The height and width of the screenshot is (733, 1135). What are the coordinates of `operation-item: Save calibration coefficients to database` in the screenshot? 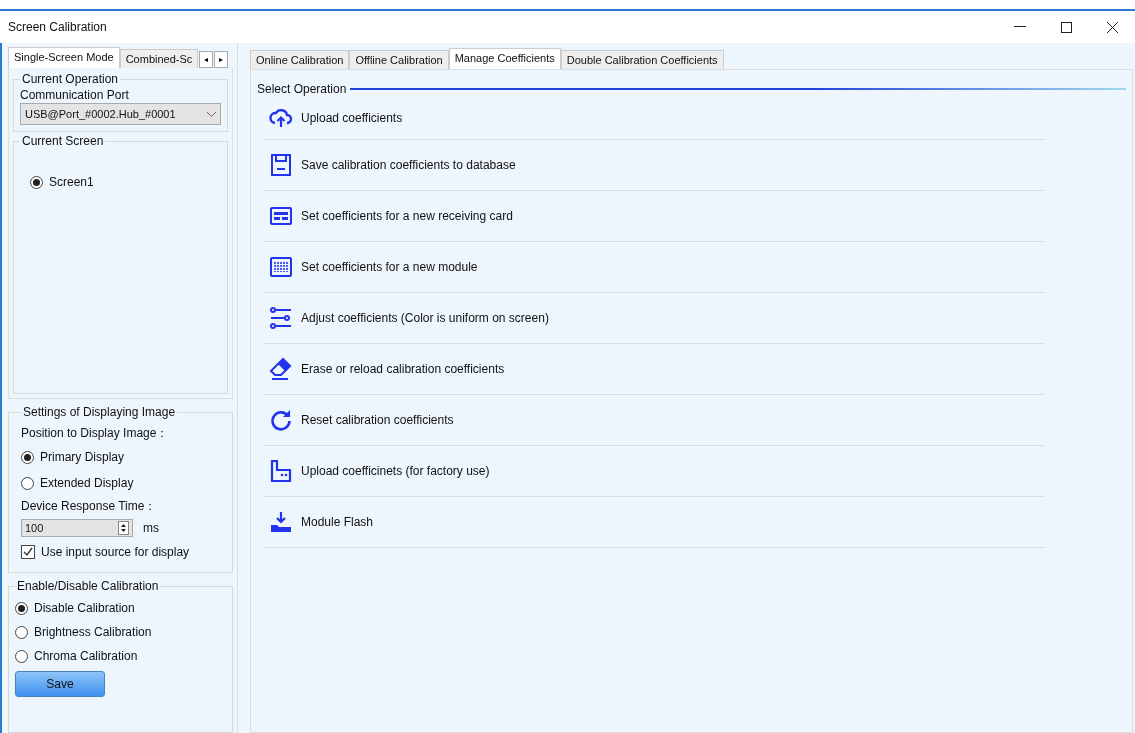 It's located at (654, 165).